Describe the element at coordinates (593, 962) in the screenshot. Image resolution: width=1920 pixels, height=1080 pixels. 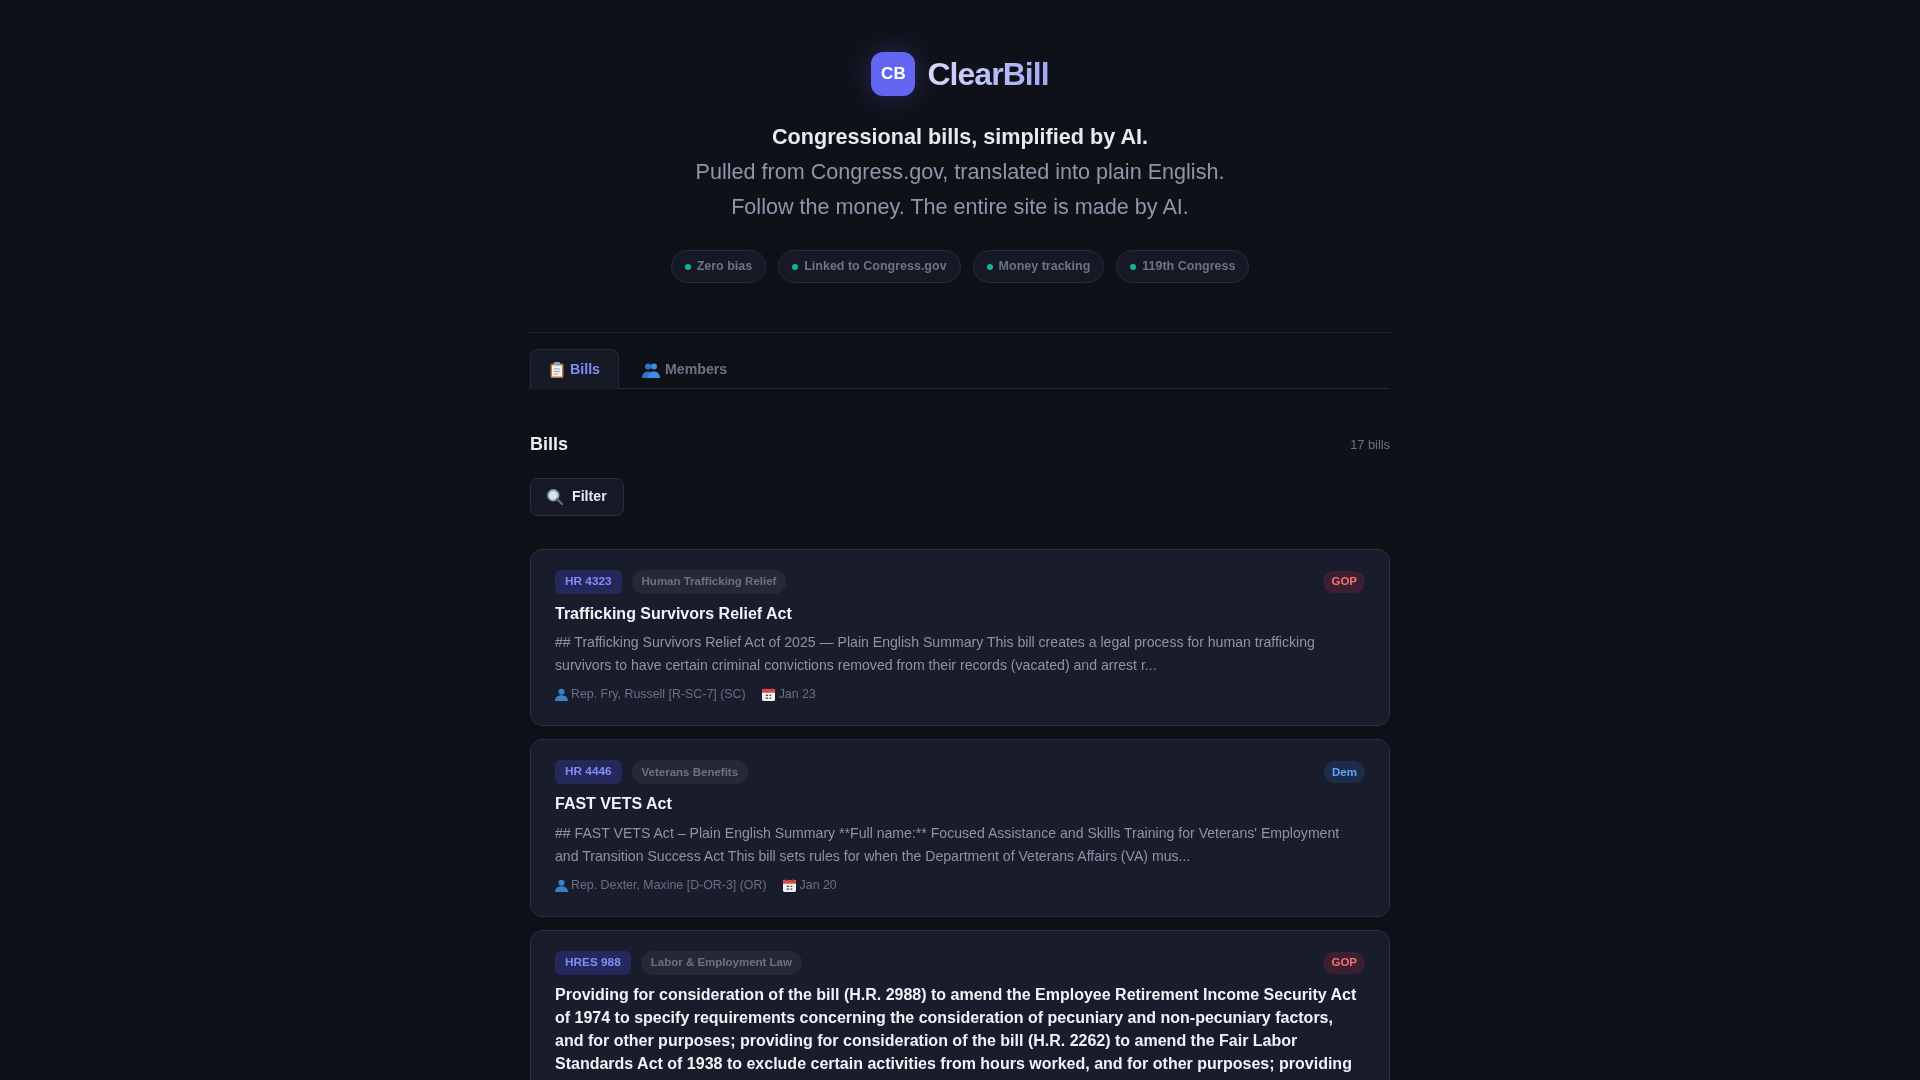
I see `bill-number-badge: HRES 988` at that location.